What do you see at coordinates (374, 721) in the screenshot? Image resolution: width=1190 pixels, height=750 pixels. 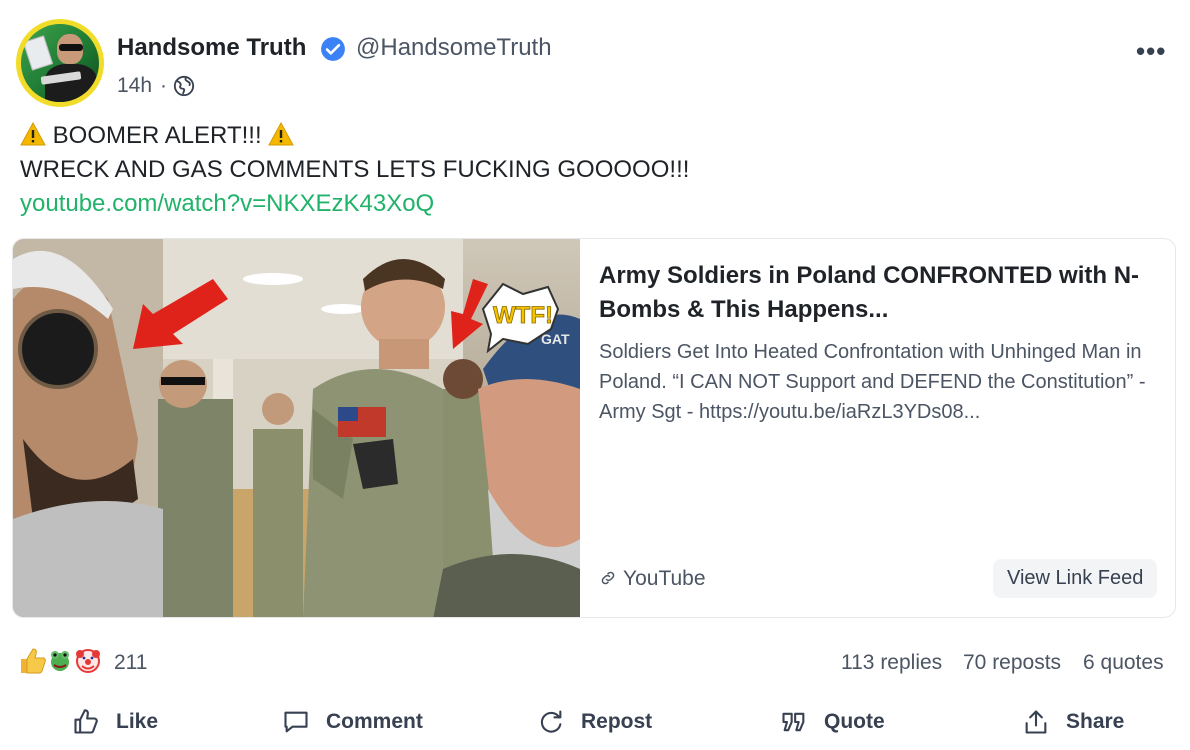 I see `comment-label: Comment` at bounding box center [374, 721].